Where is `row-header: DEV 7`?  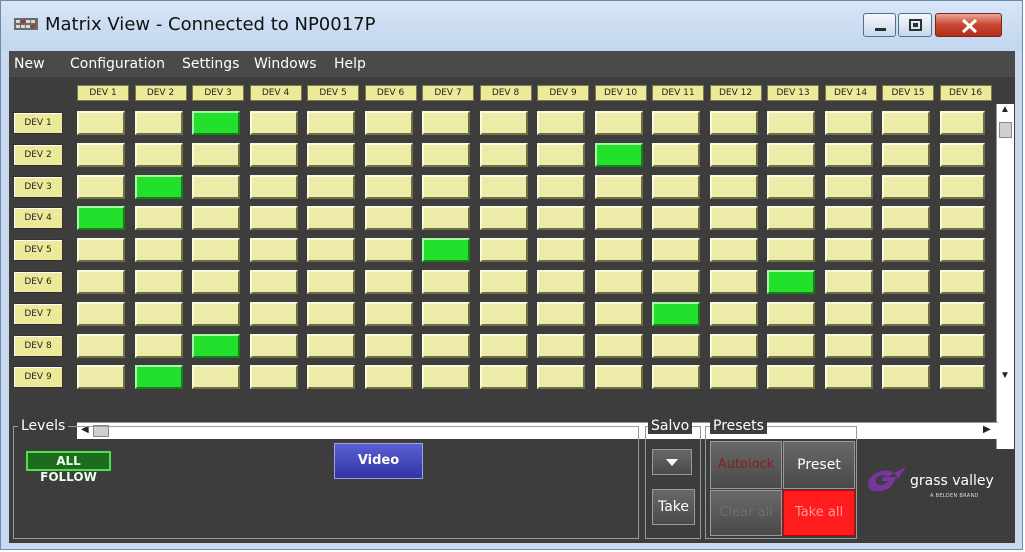
row-header: DEV 7 is located at coordinates (38, 313).